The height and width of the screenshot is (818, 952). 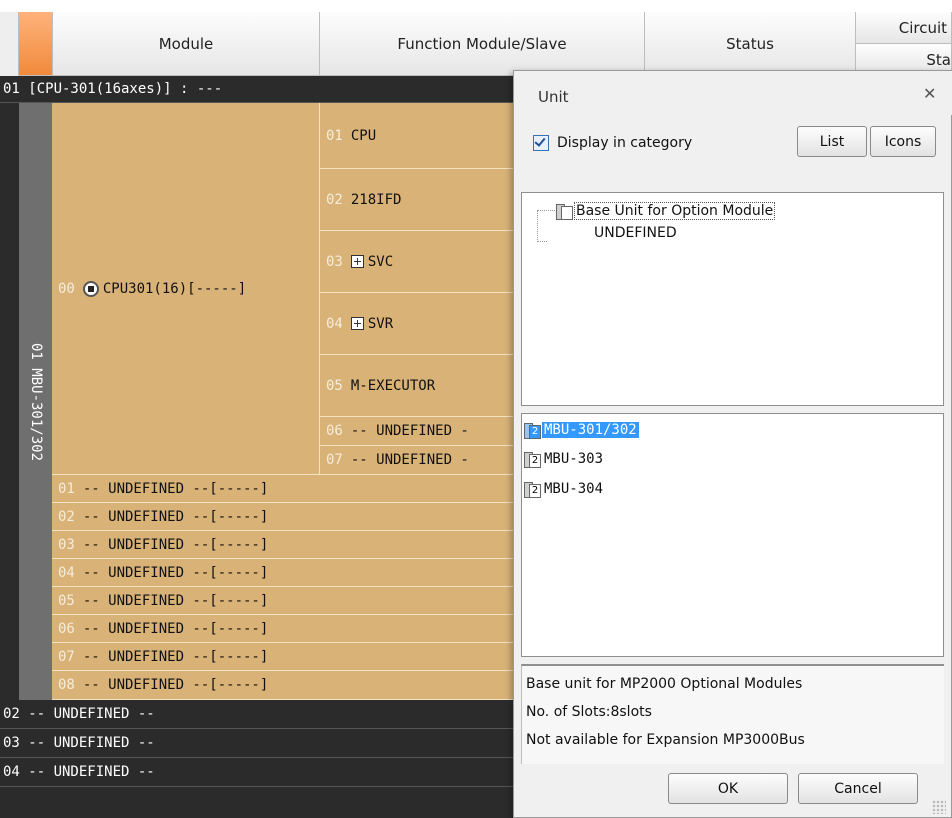 What do you see at coordinates (733, 93) in the screenshot?
I see `dialog-title-bar: Unit ✕` at bounding box center [733, 93].